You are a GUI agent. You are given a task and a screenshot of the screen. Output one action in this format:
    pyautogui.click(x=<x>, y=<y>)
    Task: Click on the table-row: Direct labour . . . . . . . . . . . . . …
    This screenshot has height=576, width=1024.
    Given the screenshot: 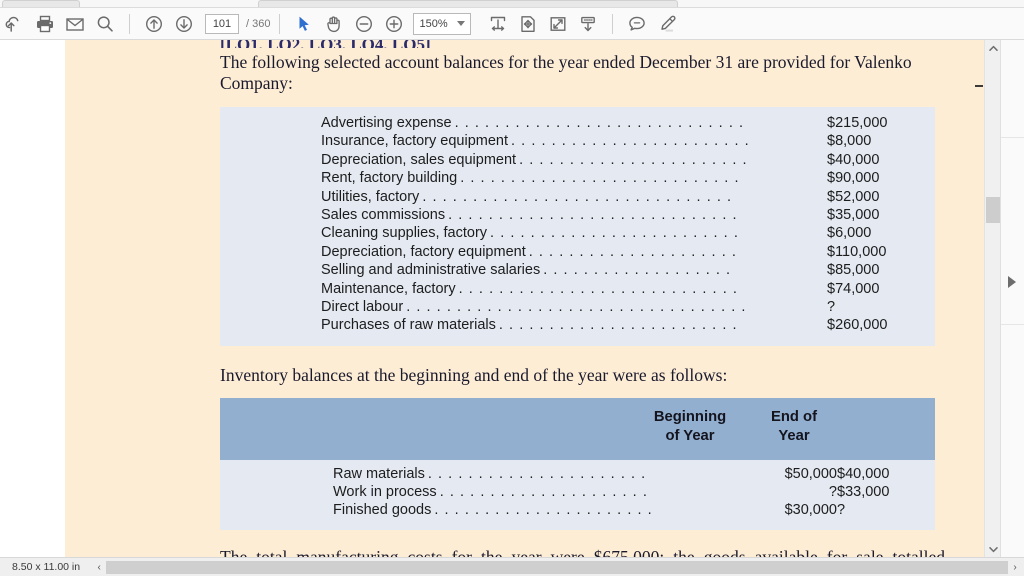 What is the action you would take?
    pyautogui.click(x=577, y=308)
    